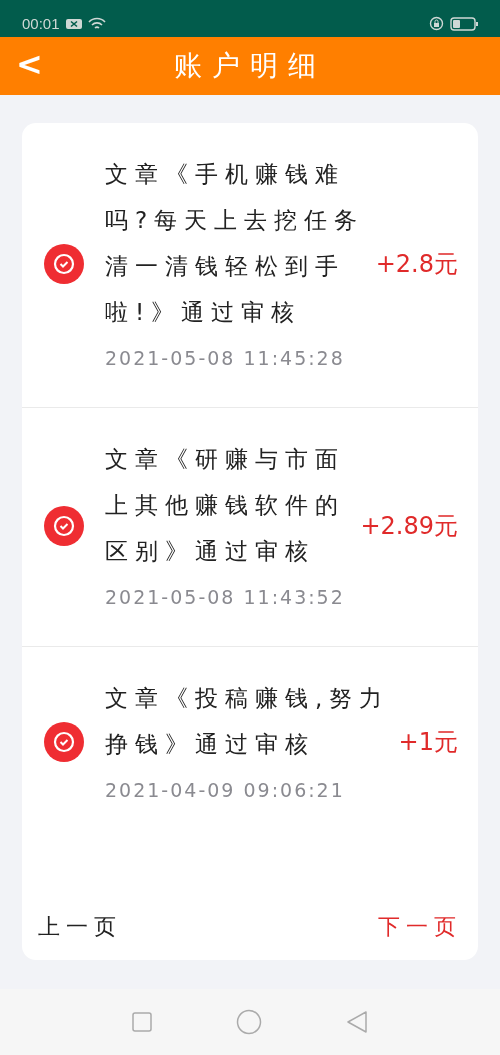 The height and width of the screenshot is (1055, 500). Describe the element at coordinates (250, 66) in the screenshot. I see `page-title: 账户明细` at that location.